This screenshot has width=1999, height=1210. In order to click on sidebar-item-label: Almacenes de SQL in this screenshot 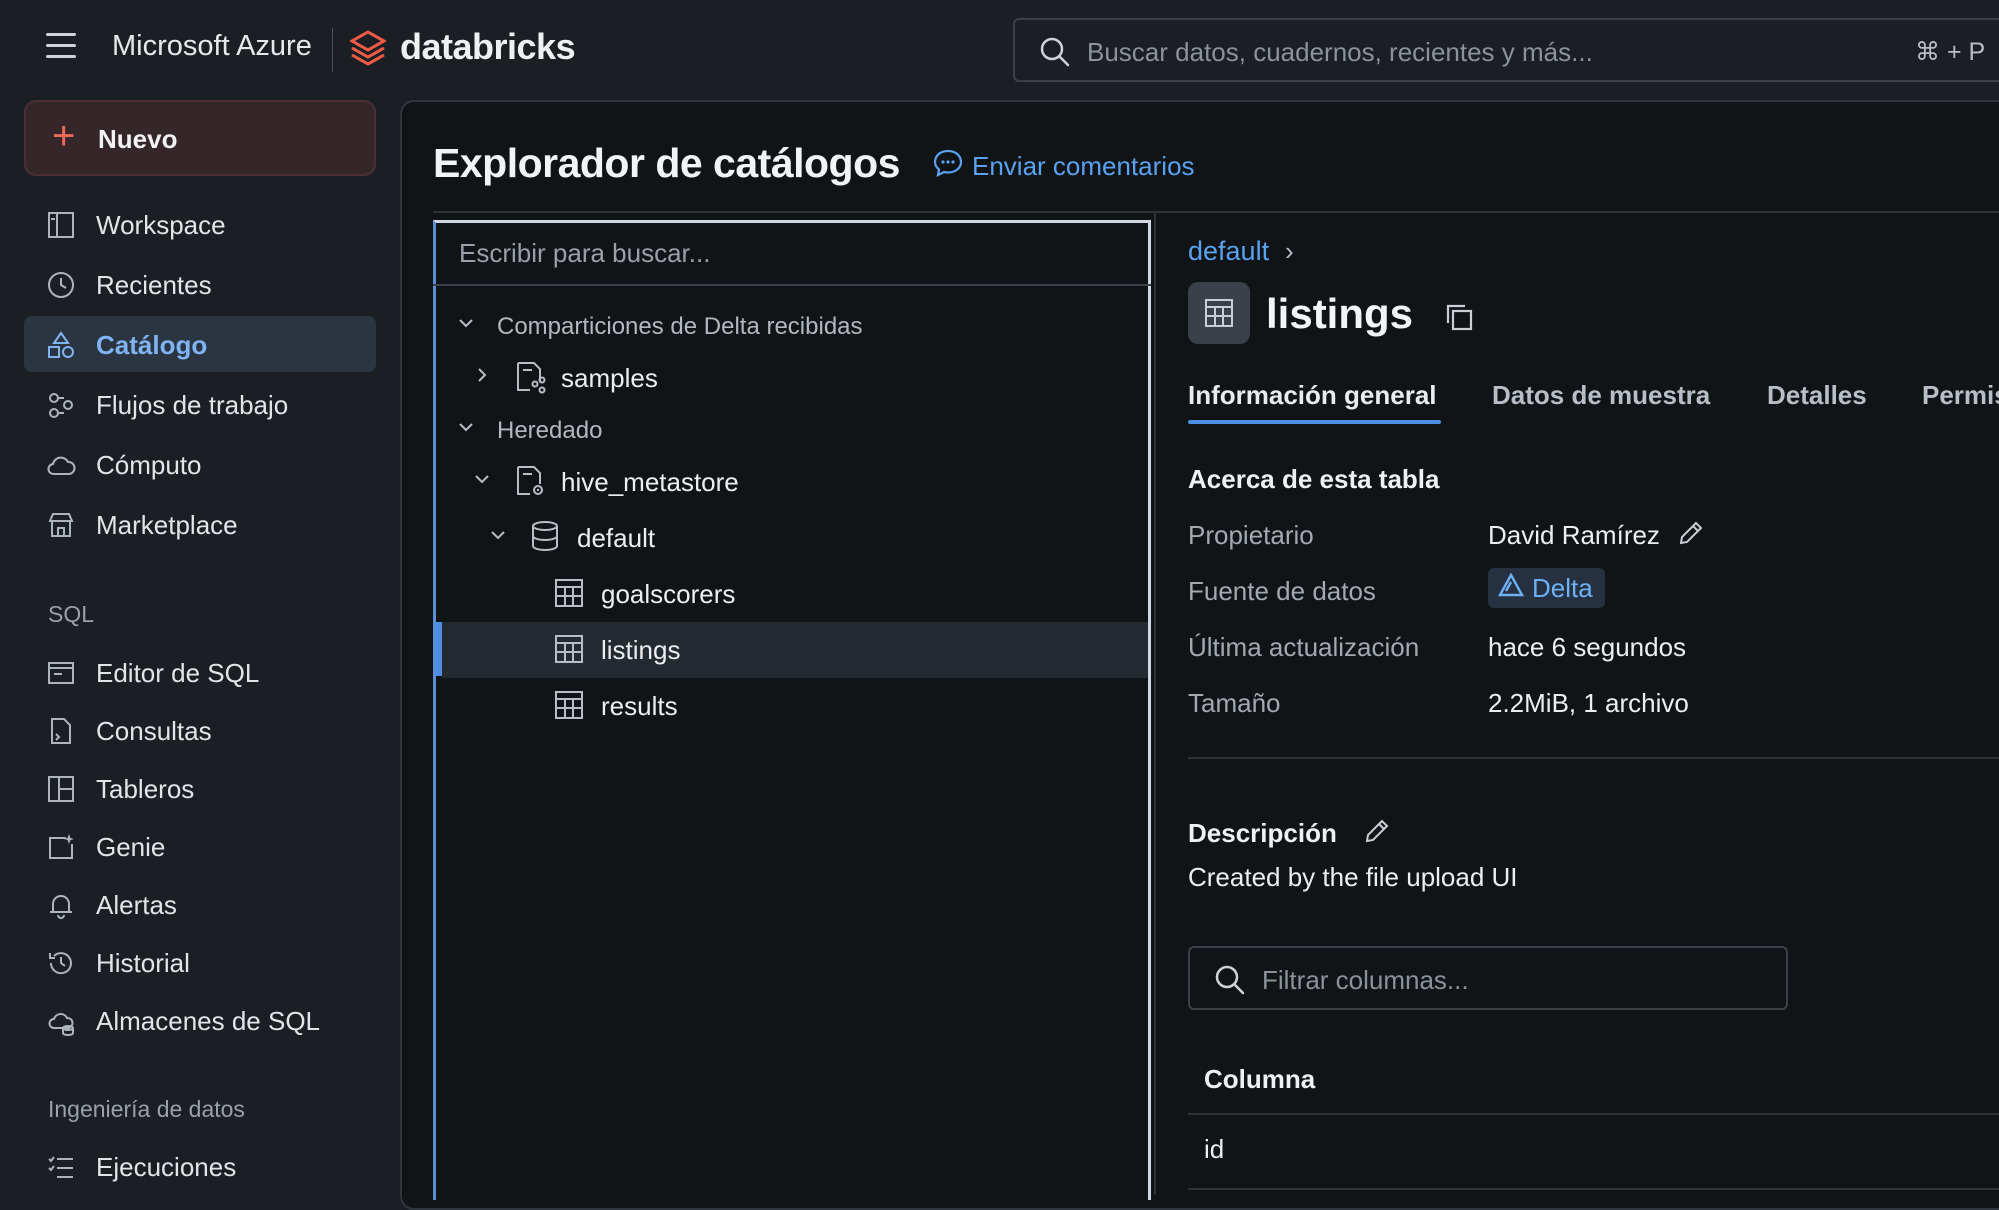, I will do `click(208, 1021)`.